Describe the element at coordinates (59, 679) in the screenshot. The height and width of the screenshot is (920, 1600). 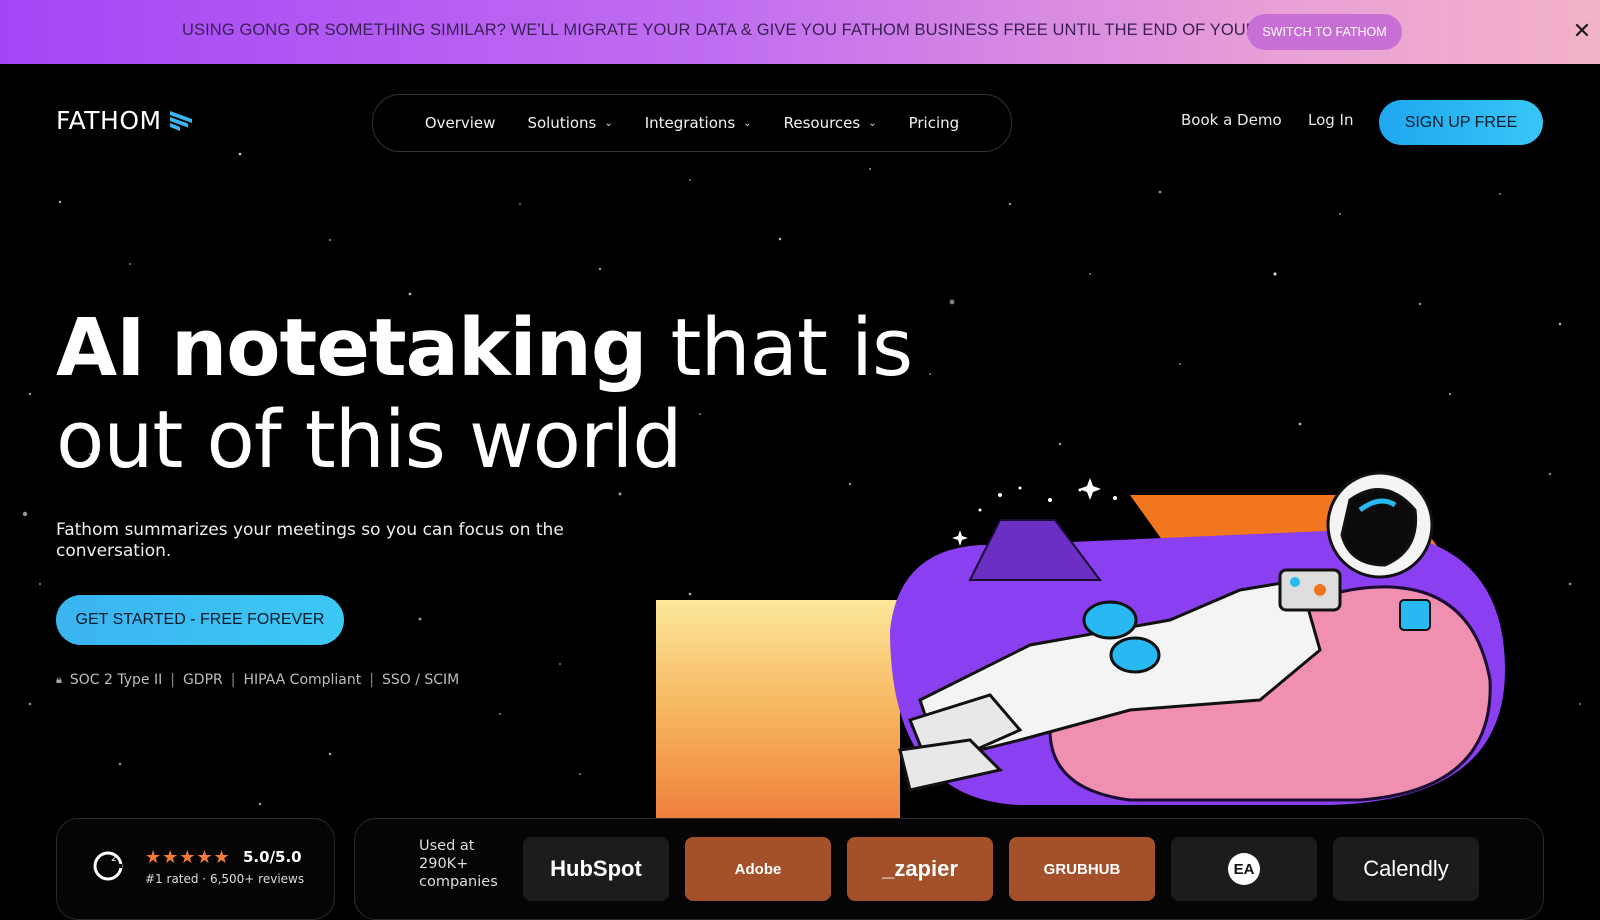
I see `lock-icon: 🔒︎` at that location.